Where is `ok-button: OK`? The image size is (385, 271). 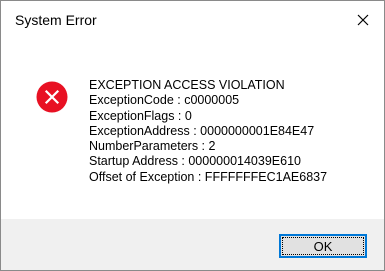 ok-button: OK is located at coordinates (323, 246).